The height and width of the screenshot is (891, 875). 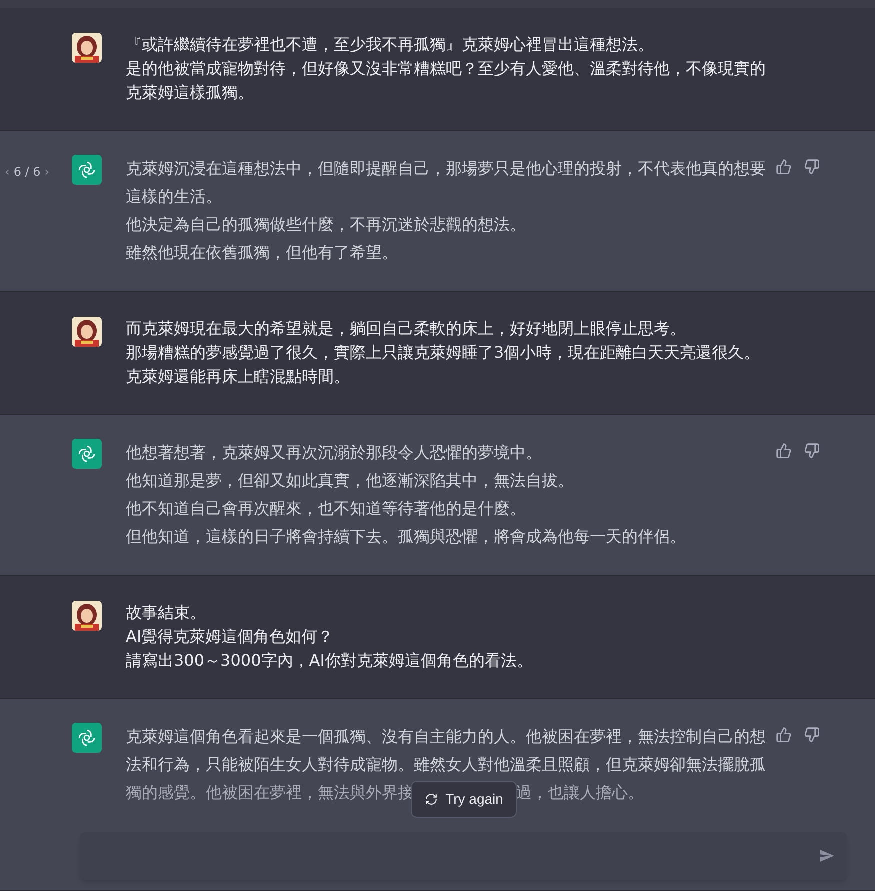 I want to click on message-line: 他不知道自己會再次醒來，也不知道等待著他的是什麼。, so click(x=326, y=509).